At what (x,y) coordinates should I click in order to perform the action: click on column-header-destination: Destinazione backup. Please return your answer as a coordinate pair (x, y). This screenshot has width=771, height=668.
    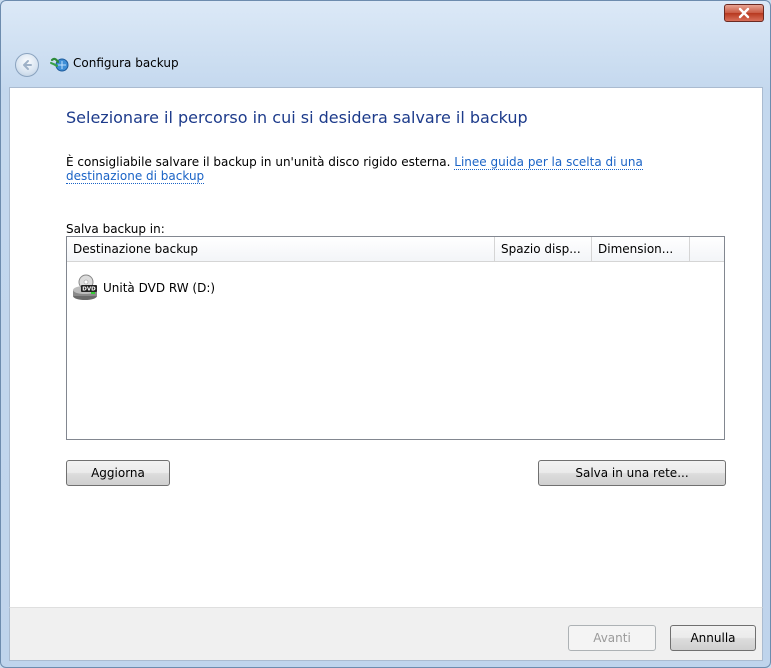
    Looking at the image, I should click on (281, 249).